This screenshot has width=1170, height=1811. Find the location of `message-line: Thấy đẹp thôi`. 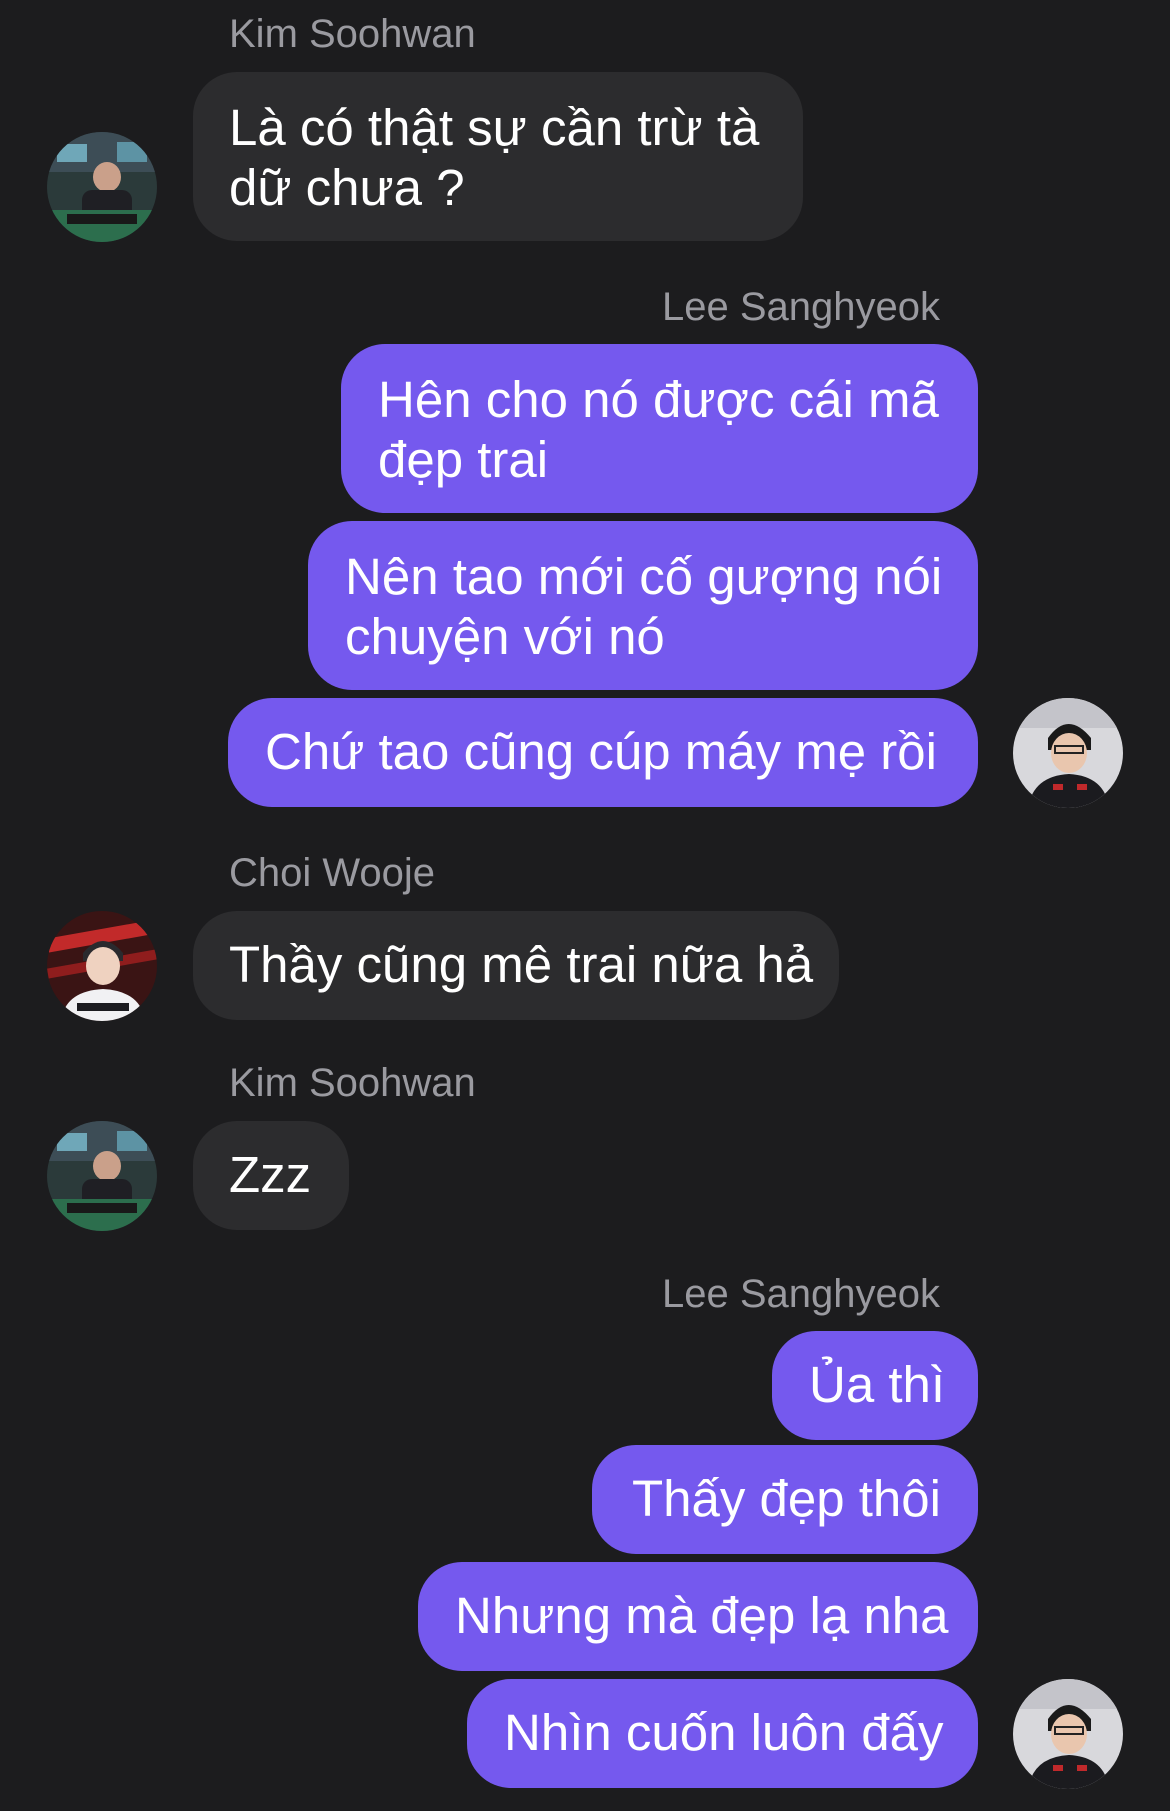

message-line: Thấy đẹp thôi is located at coordinates (786, 1498).